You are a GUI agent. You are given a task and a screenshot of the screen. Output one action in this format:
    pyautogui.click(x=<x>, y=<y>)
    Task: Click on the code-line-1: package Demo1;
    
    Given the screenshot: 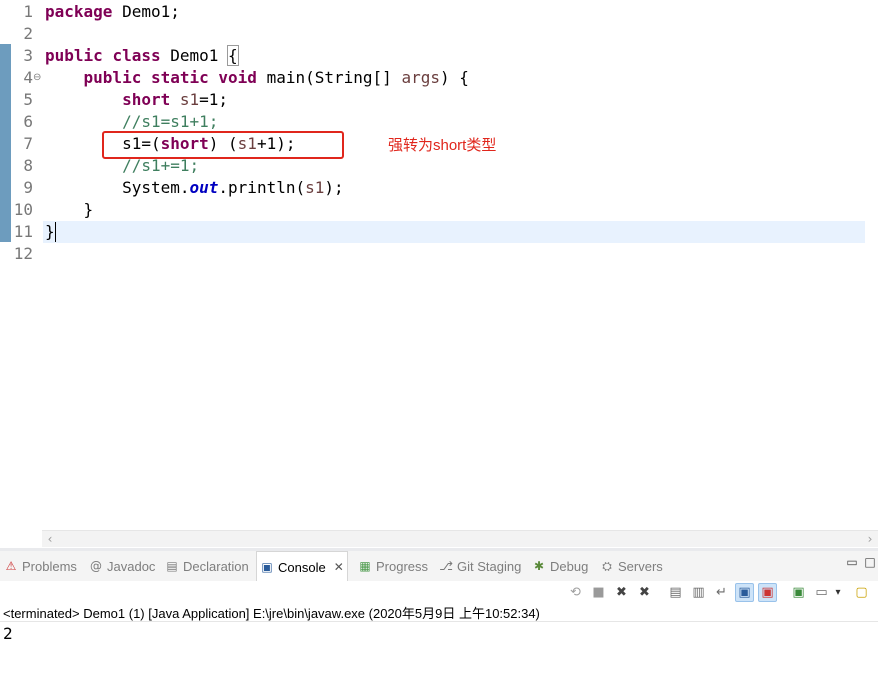 What is the action you would take?
    pyautogui.click(x=112, y=11)
    